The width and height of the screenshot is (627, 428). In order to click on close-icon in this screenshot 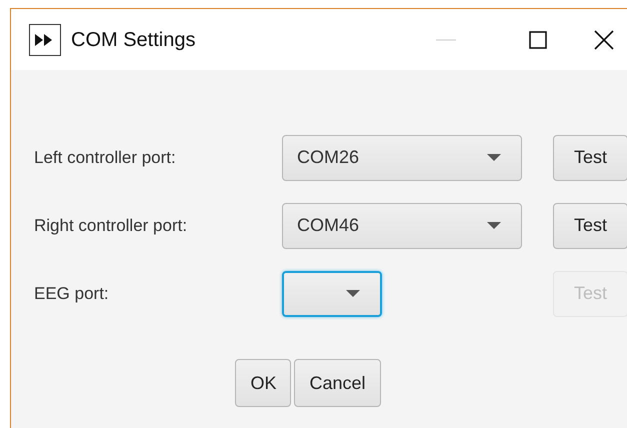, I will do `click(604, 40)`.